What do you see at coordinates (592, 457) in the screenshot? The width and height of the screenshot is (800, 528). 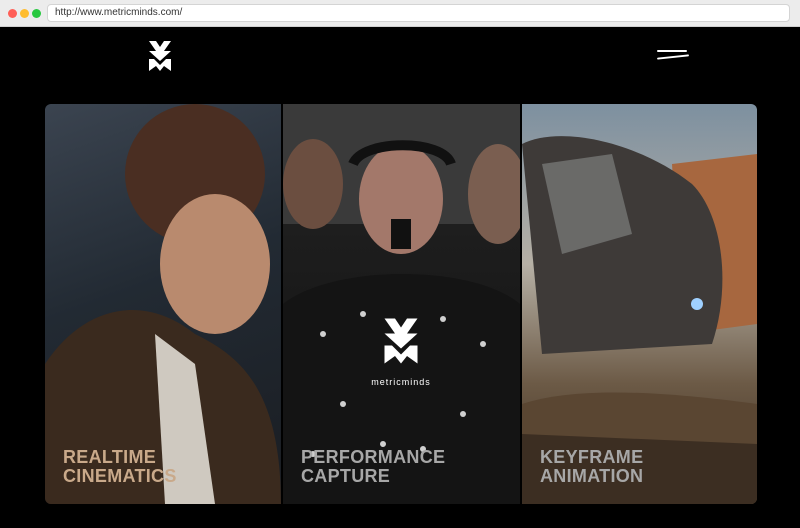 I see `panel-title-line1: KEYFRAME` at bounding box center [592, 457].